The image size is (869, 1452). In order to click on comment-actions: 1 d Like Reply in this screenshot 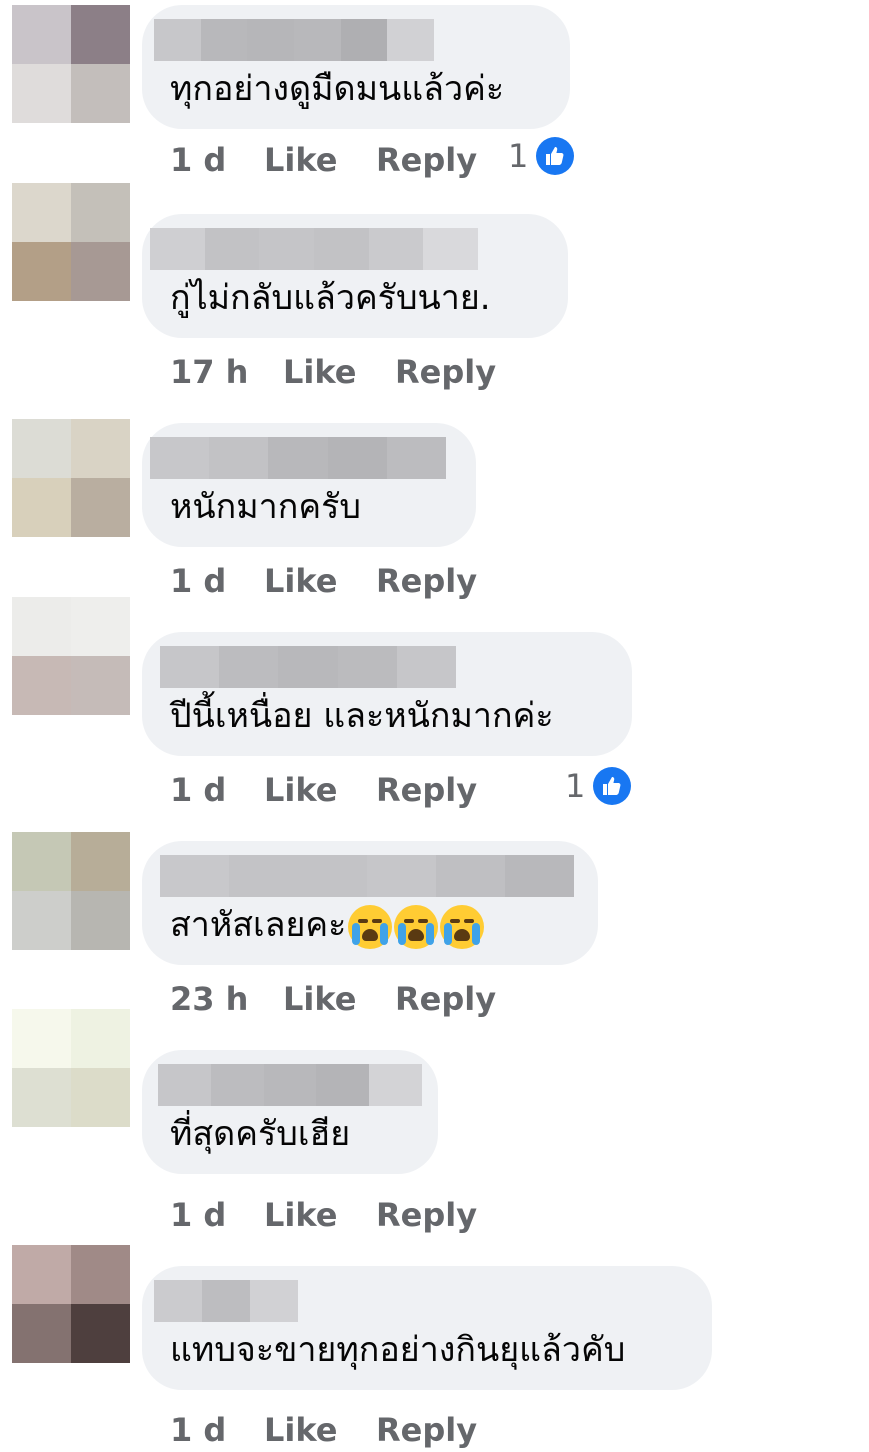, I will do `click(510, 581)`.